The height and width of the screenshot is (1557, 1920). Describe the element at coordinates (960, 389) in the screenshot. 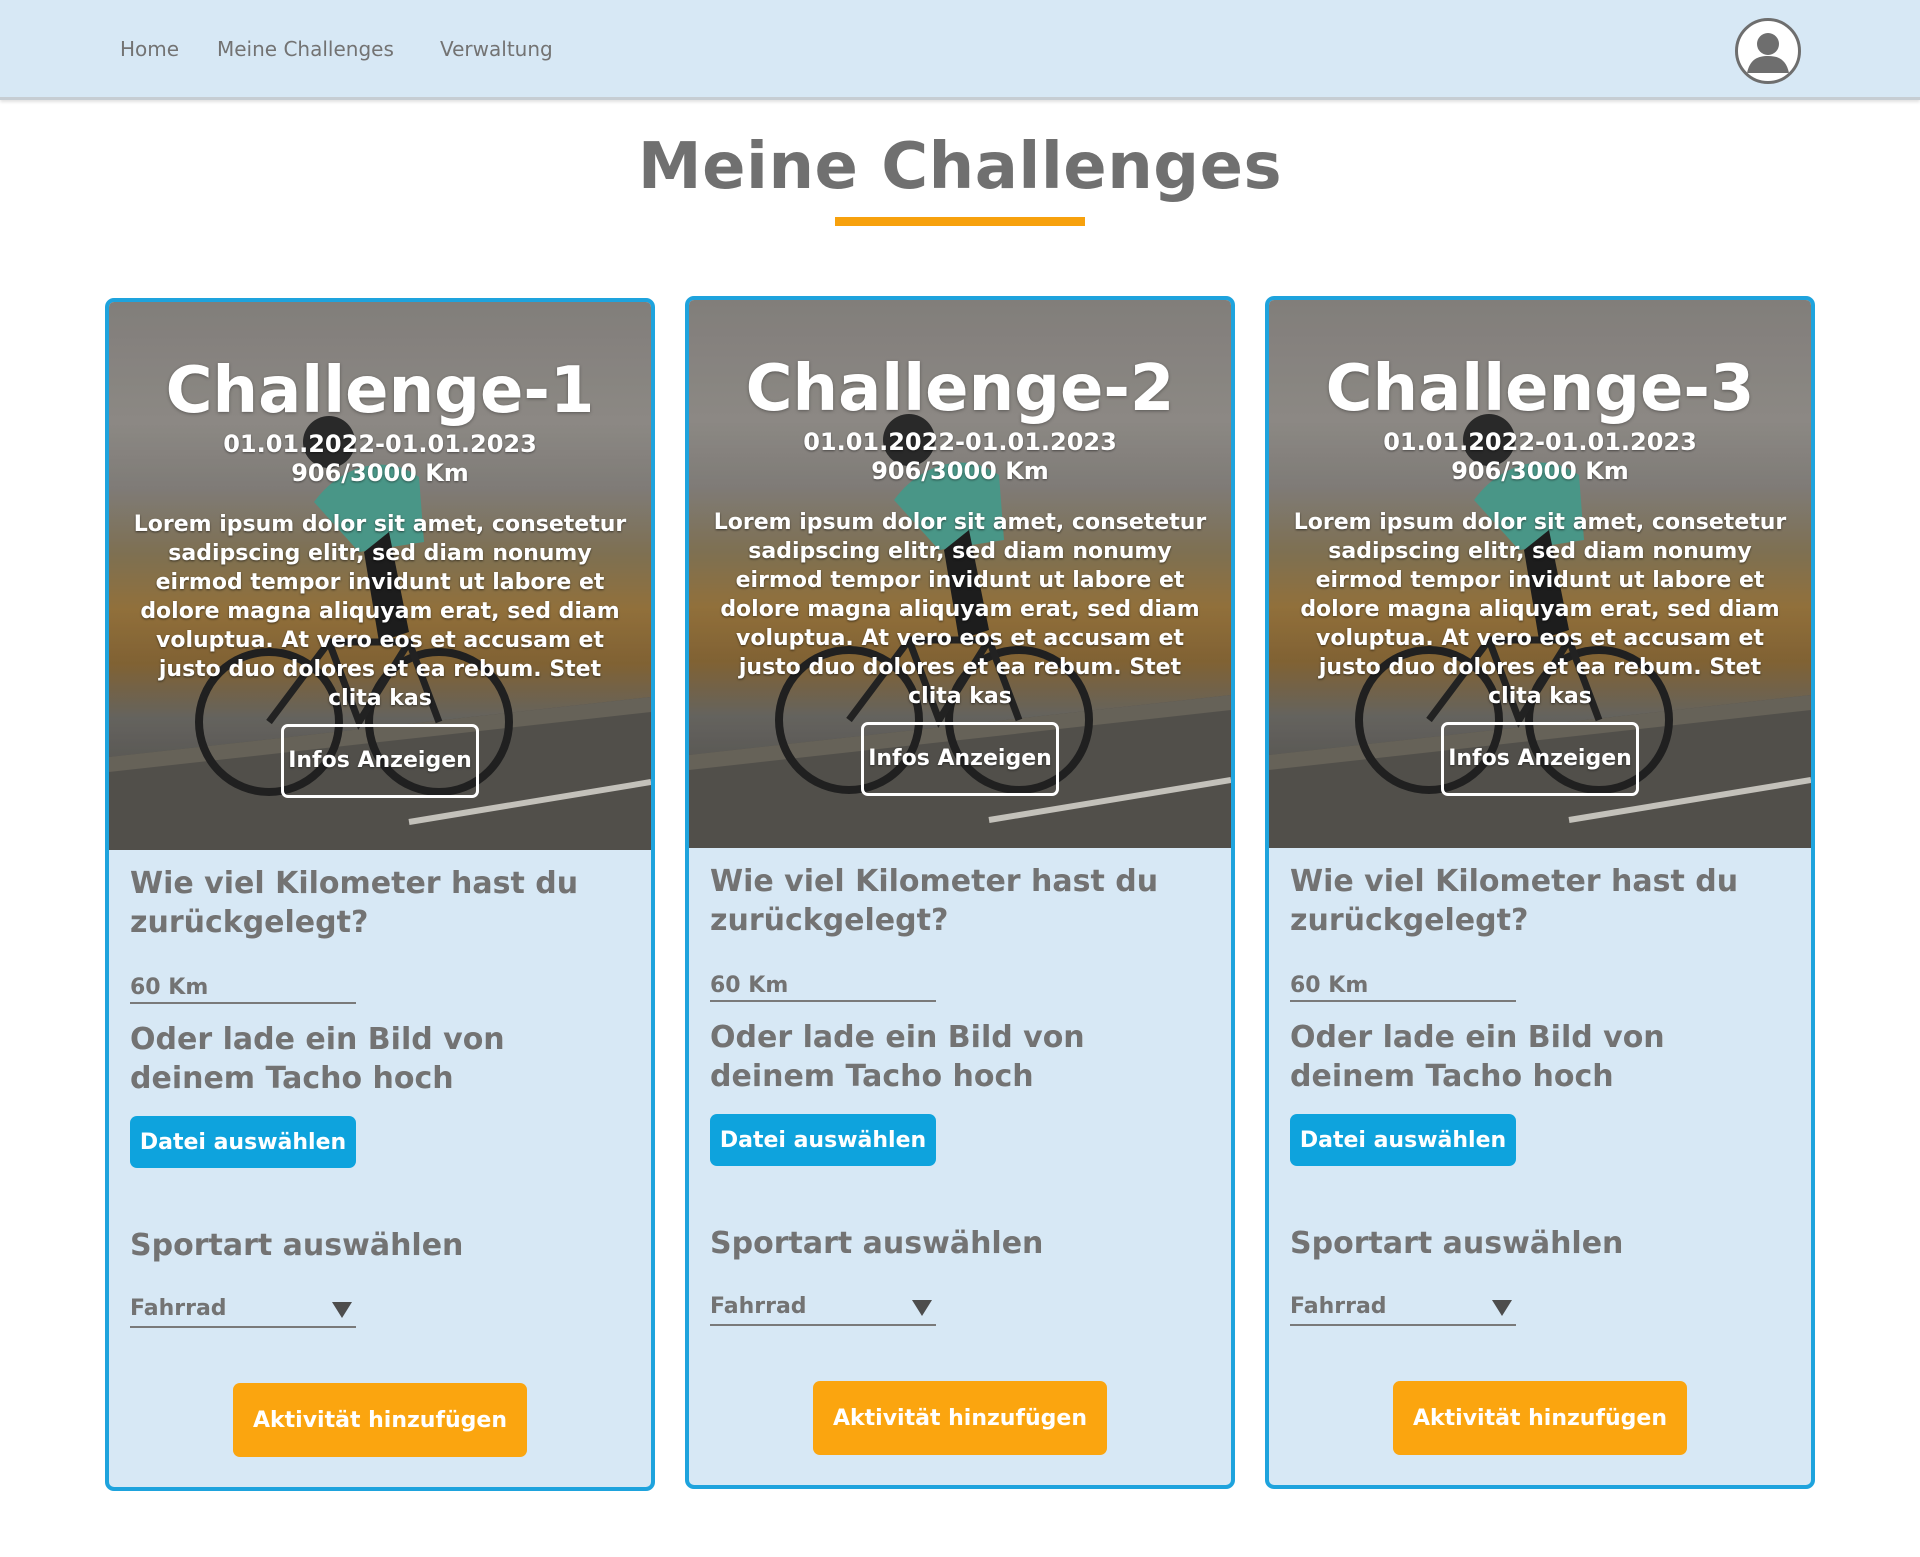

I see `challenge-title: Challenge-2` at that location.